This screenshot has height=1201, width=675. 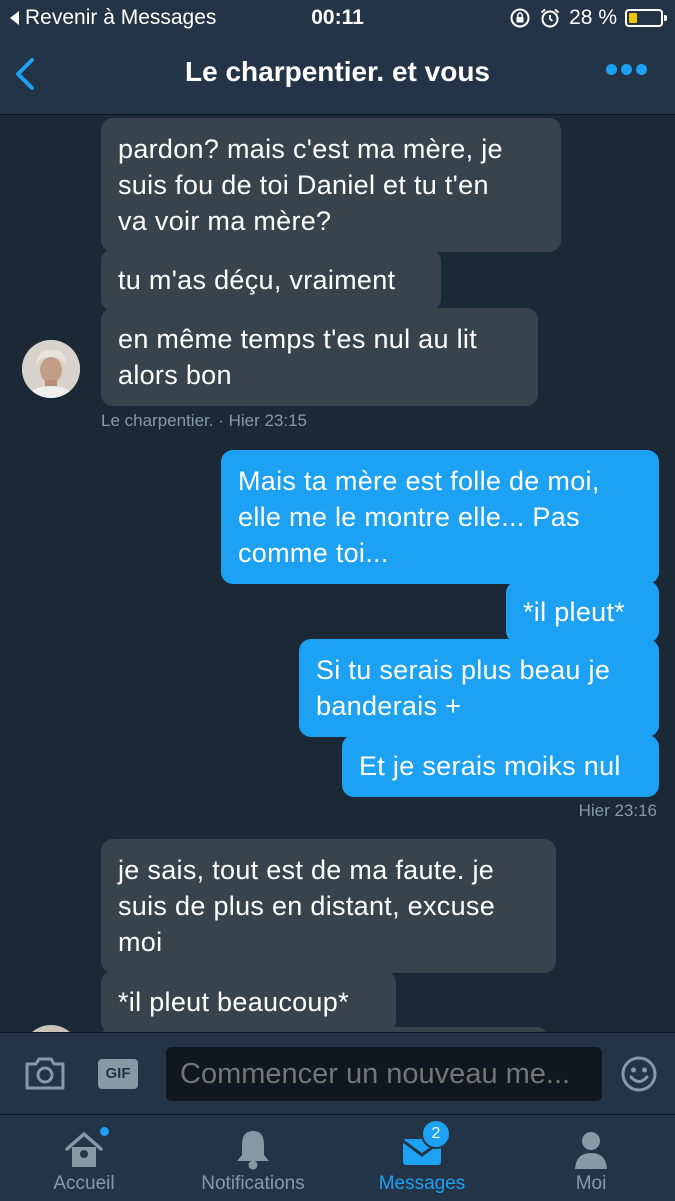 What do you see at coordinates (646, 18) in the screenshot?
I see `battery-icon` at bounding box center [646, 18].